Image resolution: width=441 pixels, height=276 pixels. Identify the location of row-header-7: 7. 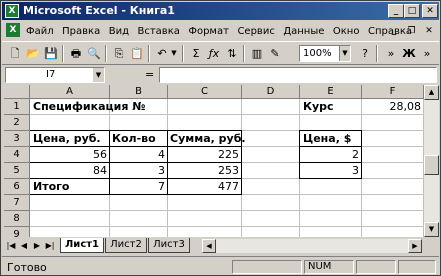
(17, 203).